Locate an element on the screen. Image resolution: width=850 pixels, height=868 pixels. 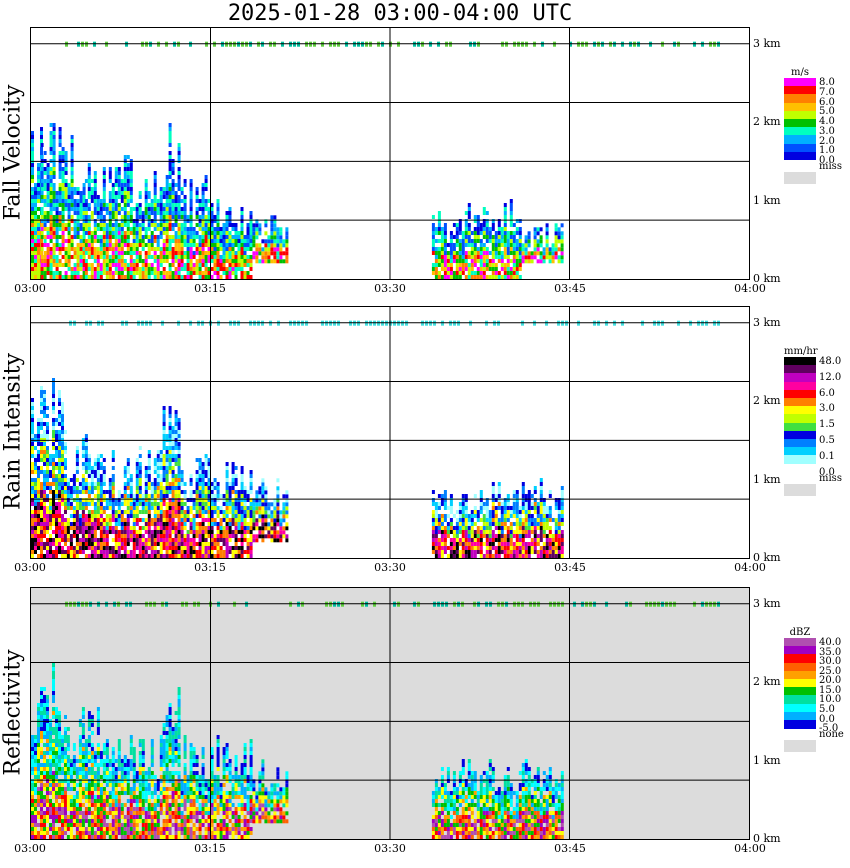
legend-value: 6.0 is located at coordinates (827, 393).